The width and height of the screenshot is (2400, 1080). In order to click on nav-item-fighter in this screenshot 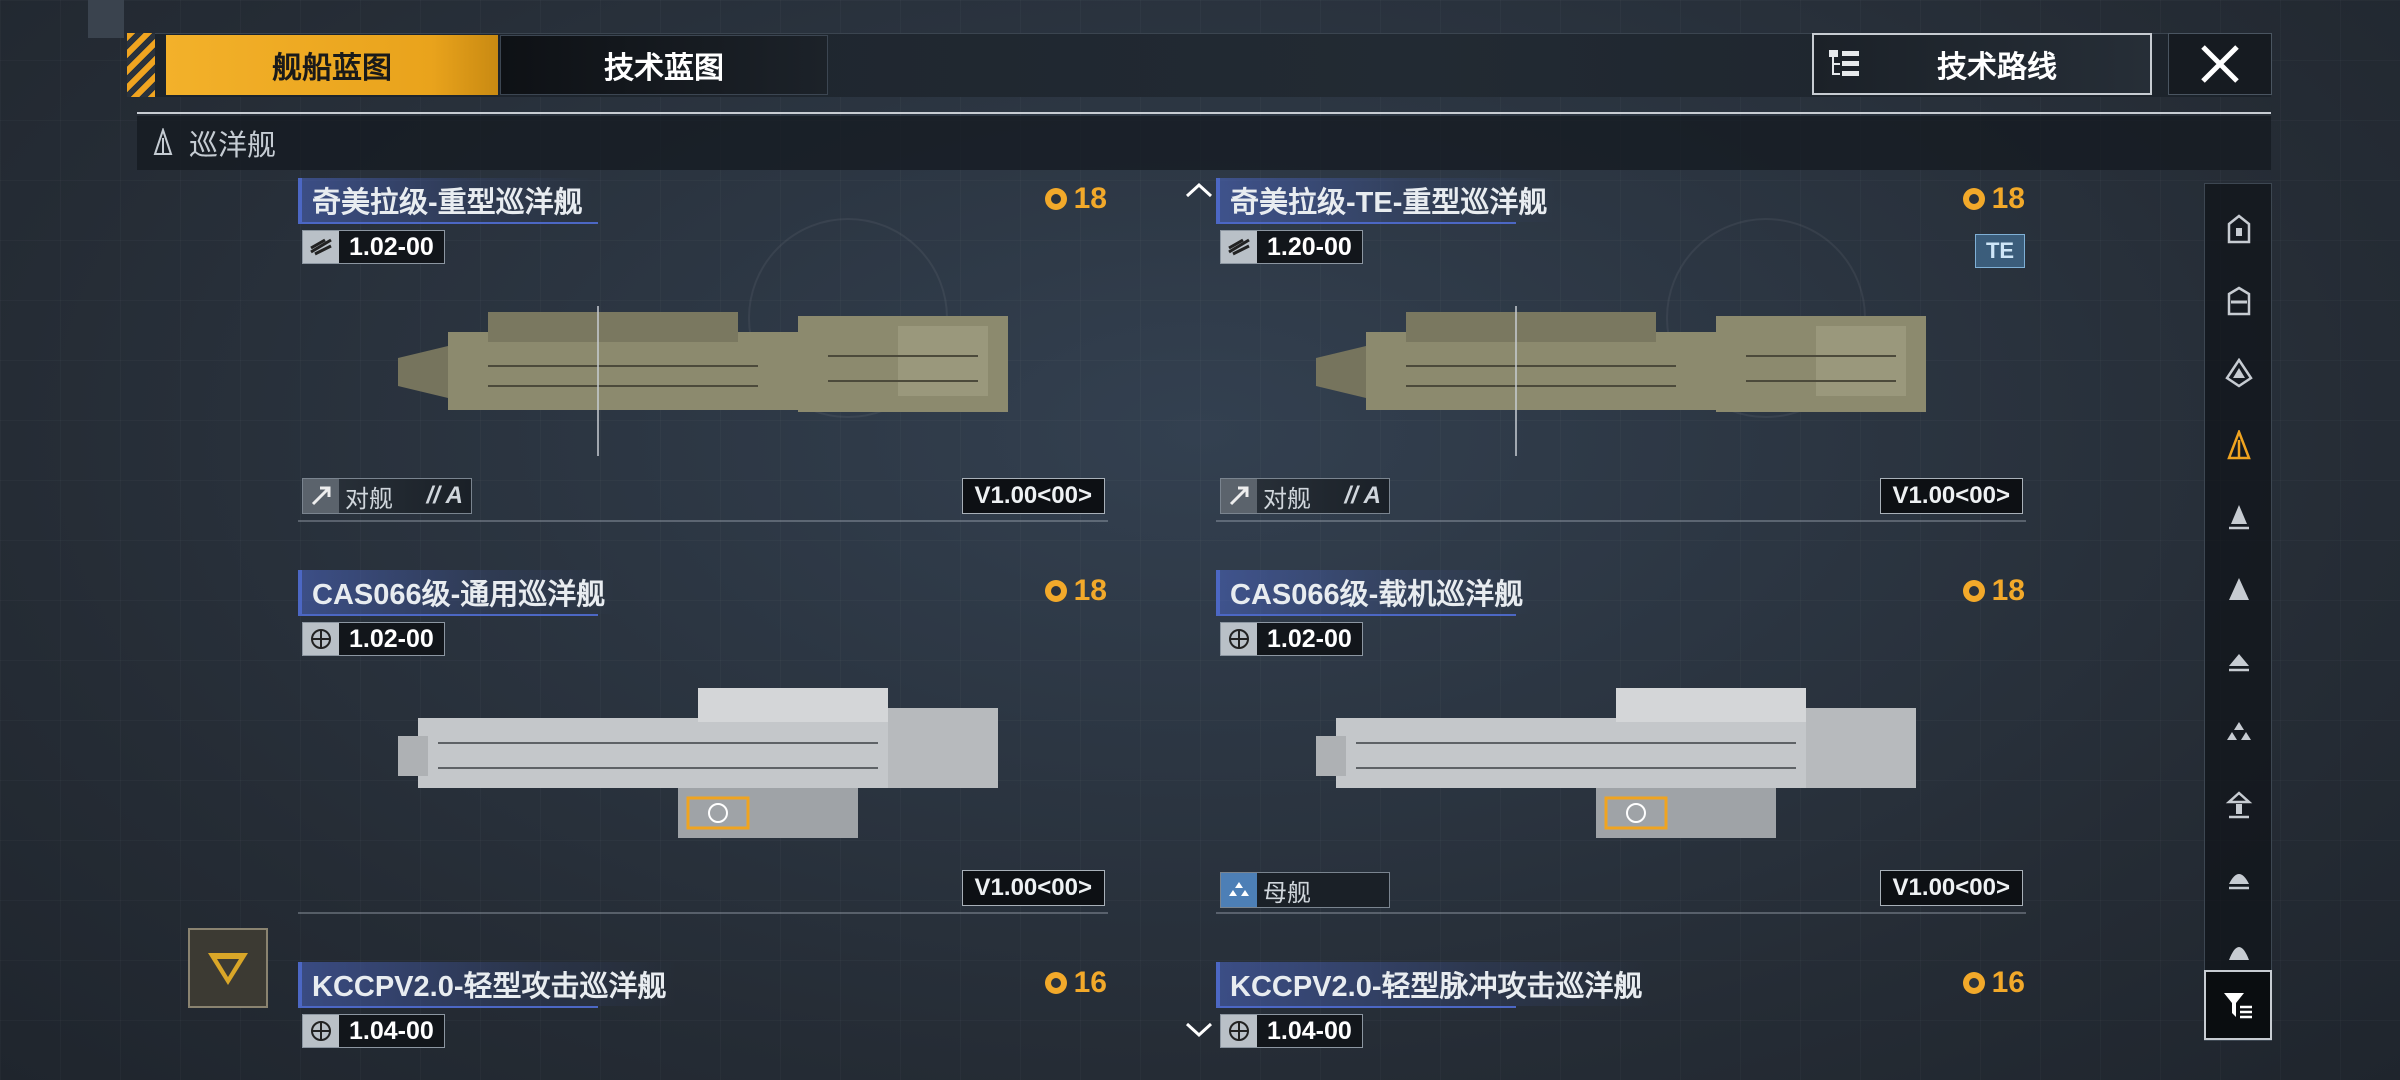, I will do `click(2239, 733)`.